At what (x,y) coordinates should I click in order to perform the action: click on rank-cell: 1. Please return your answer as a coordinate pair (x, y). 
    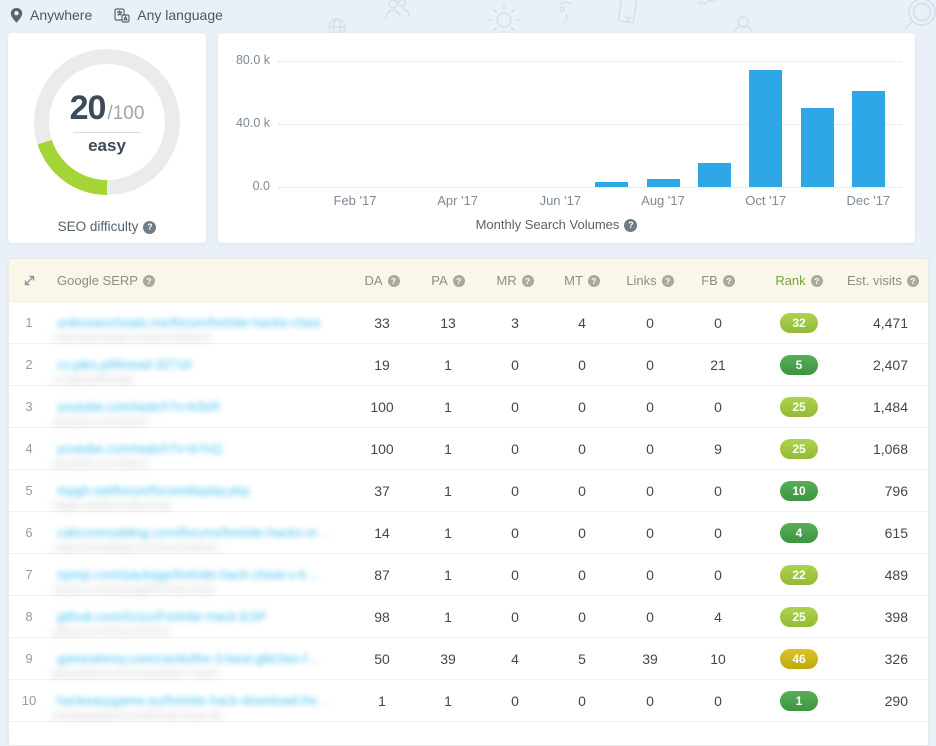
    Looking at the image, I should click on (799, 700).